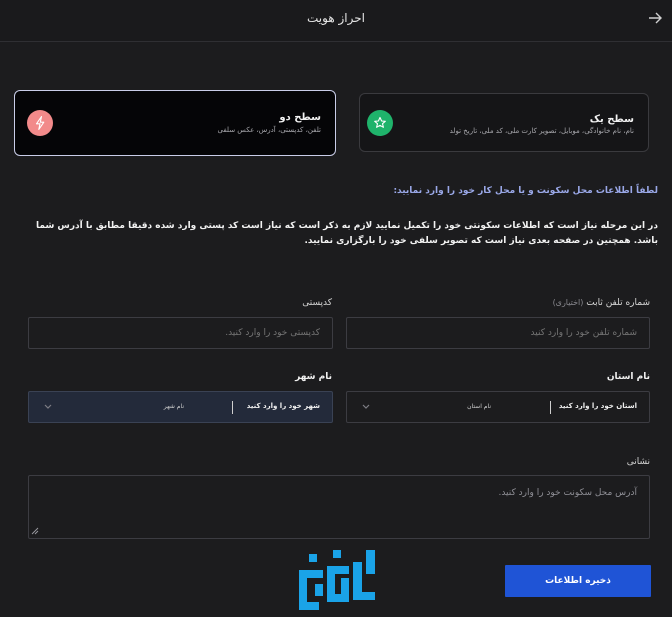  Describe the element at coordinates (479, 406) in the screenshot. I see `province-sub: نام استان` at that location.